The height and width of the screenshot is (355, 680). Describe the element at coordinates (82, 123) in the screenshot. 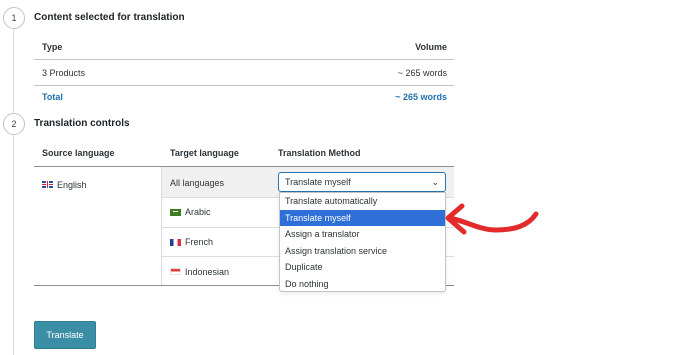

I see `step-2-title: Translation controls` at that location.